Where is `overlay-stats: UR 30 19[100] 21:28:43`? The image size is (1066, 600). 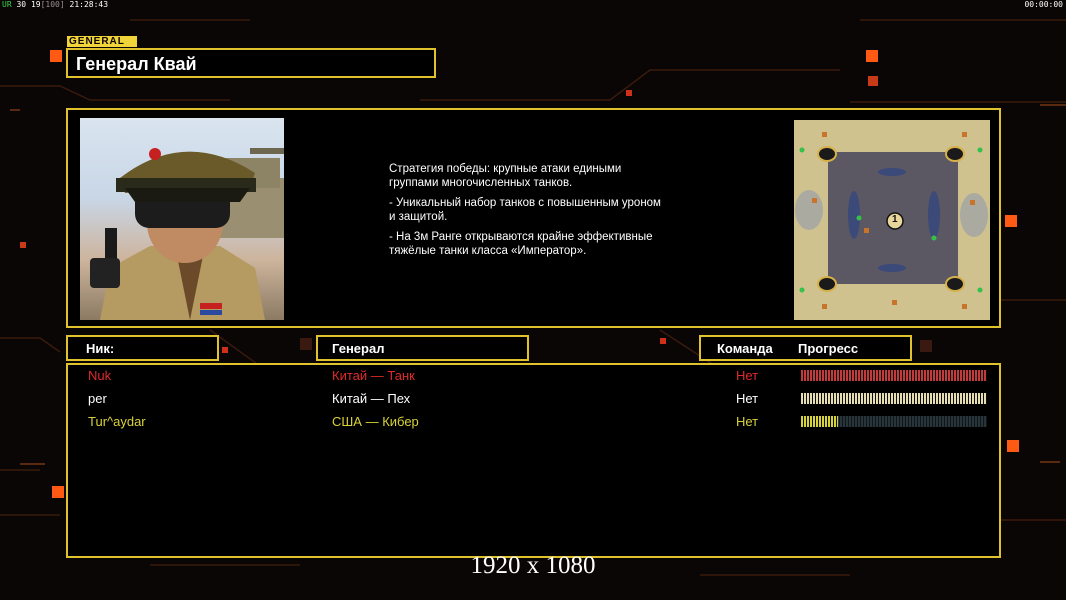
overlay-stats: UR 30 19[100] 21:28:43 is located at coordinates (55, 4).